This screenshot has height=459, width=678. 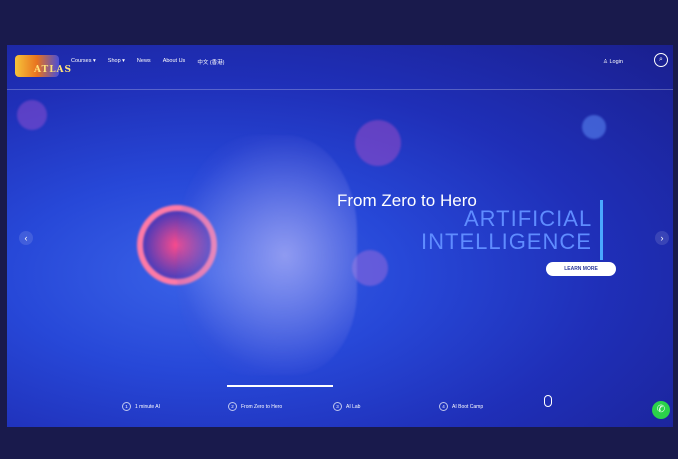 I want to click on scroll-mouse-icon, so click(x=548, y=401).